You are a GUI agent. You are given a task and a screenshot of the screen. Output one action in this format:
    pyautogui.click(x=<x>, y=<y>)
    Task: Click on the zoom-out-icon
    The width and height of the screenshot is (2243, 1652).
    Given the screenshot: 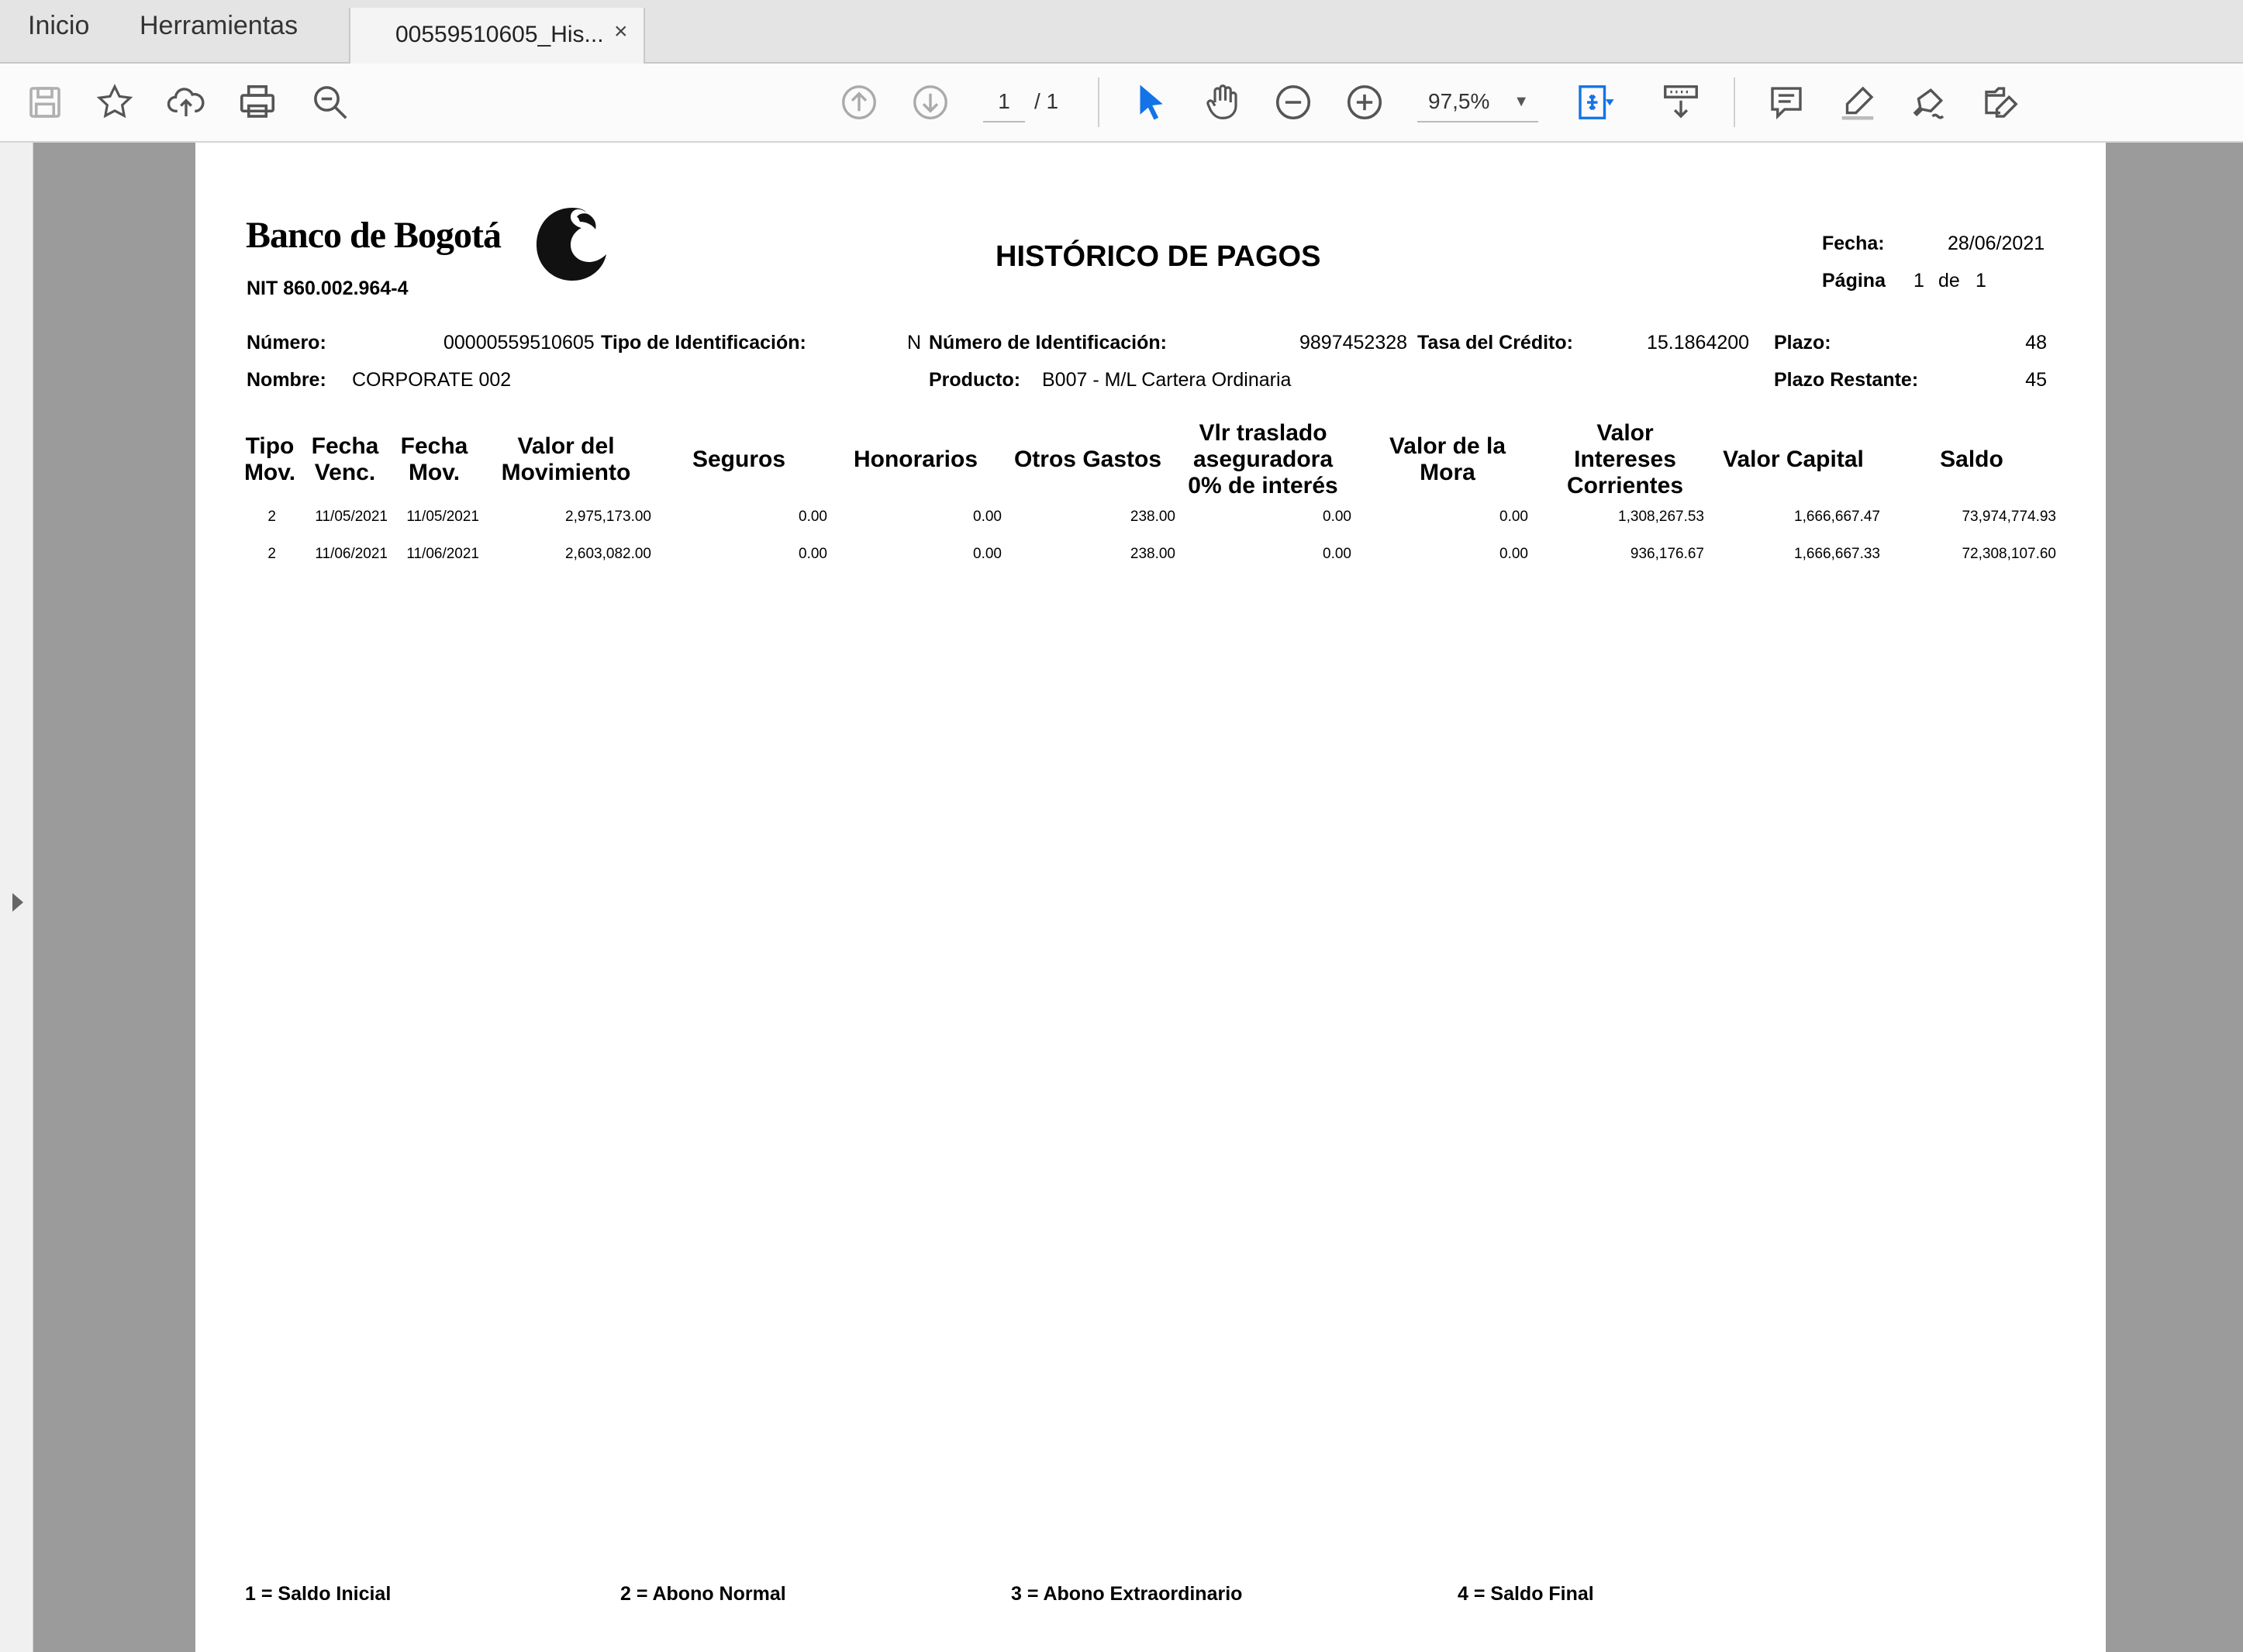 What is the action you would take?
    pyautogui.click(x=1293, y=102)
    